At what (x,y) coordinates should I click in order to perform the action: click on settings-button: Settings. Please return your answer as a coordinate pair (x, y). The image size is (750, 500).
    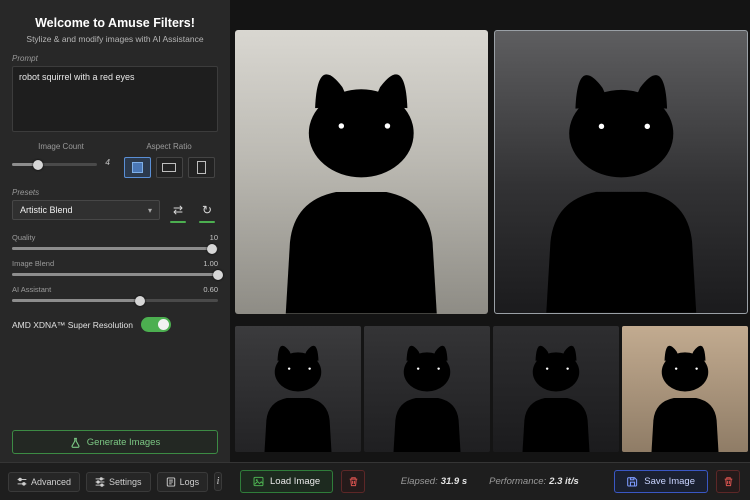
    Looking at the image, I should click on (118, 481).